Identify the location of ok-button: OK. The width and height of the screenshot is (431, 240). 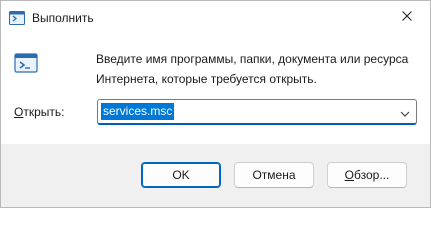
(181, 175).